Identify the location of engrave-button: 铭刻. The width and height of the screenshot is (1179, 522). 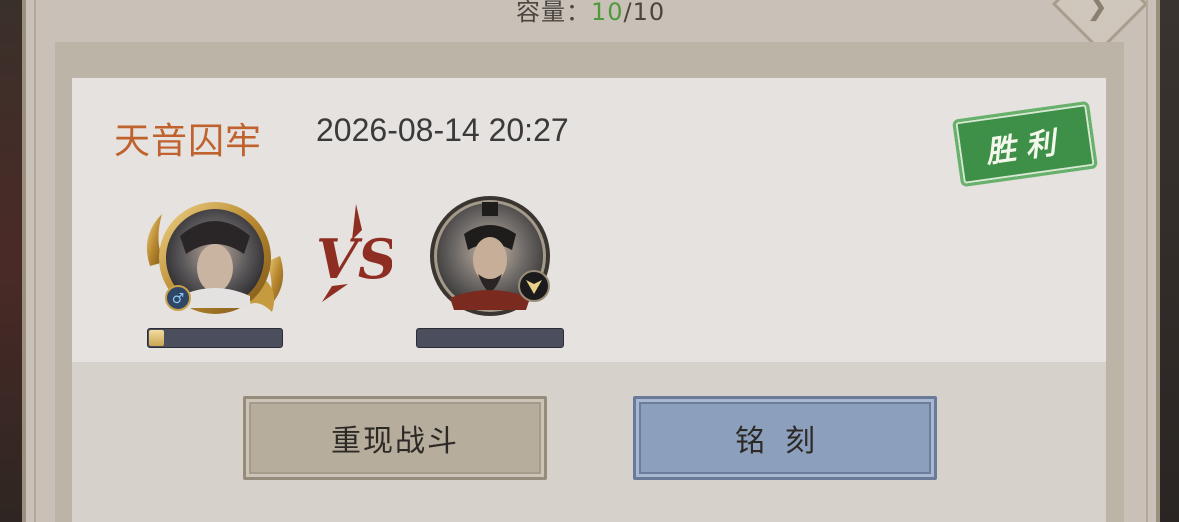
(785, 438).